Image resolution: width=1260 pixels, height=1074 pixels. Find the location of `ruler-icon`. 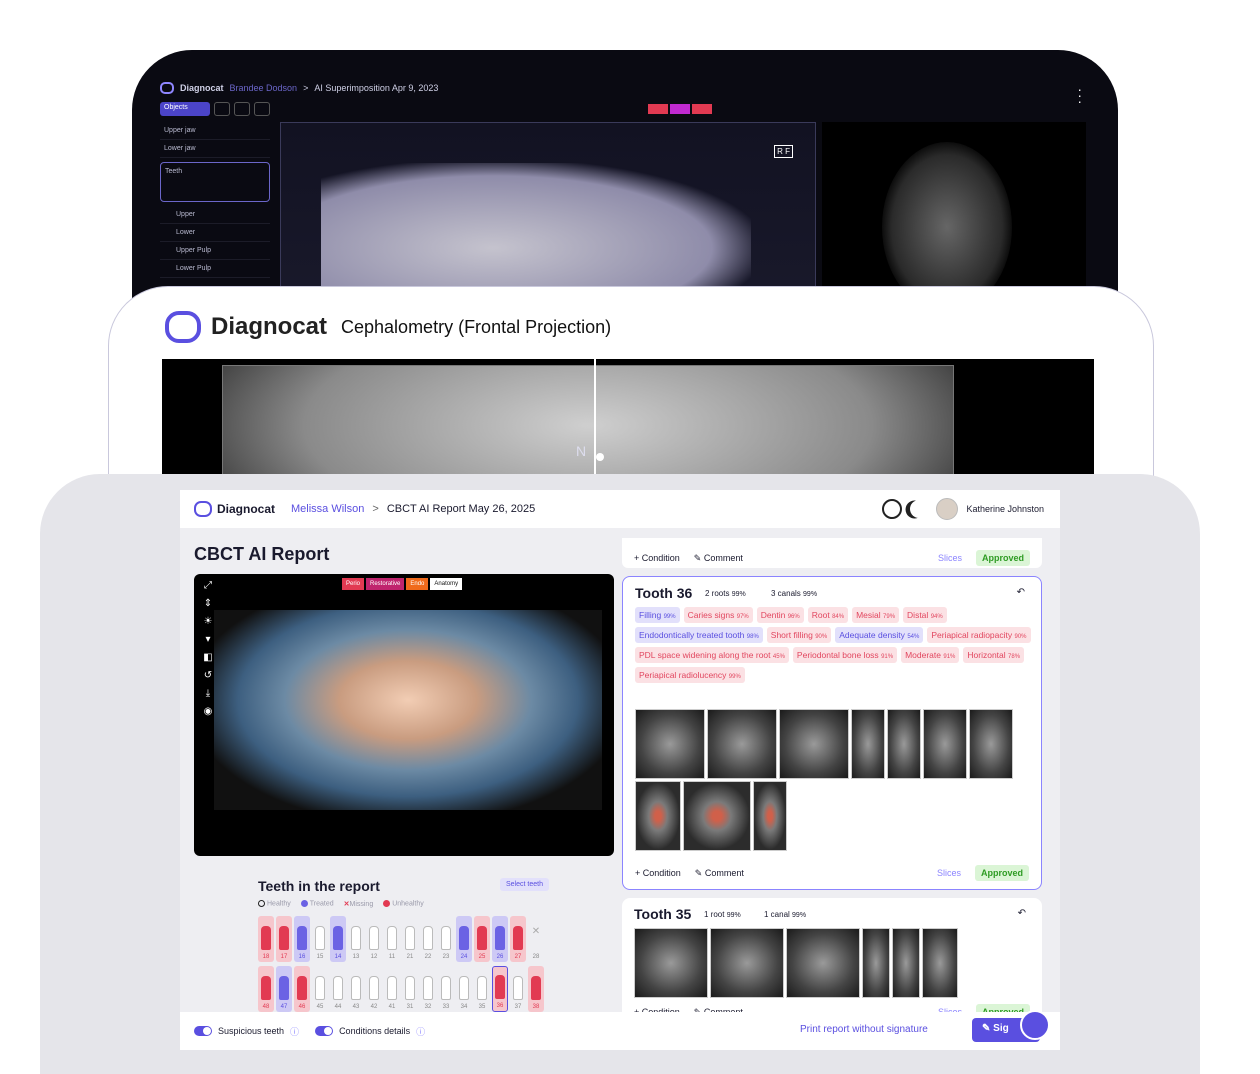

ruler-icon is located at coordinates (242, 109).